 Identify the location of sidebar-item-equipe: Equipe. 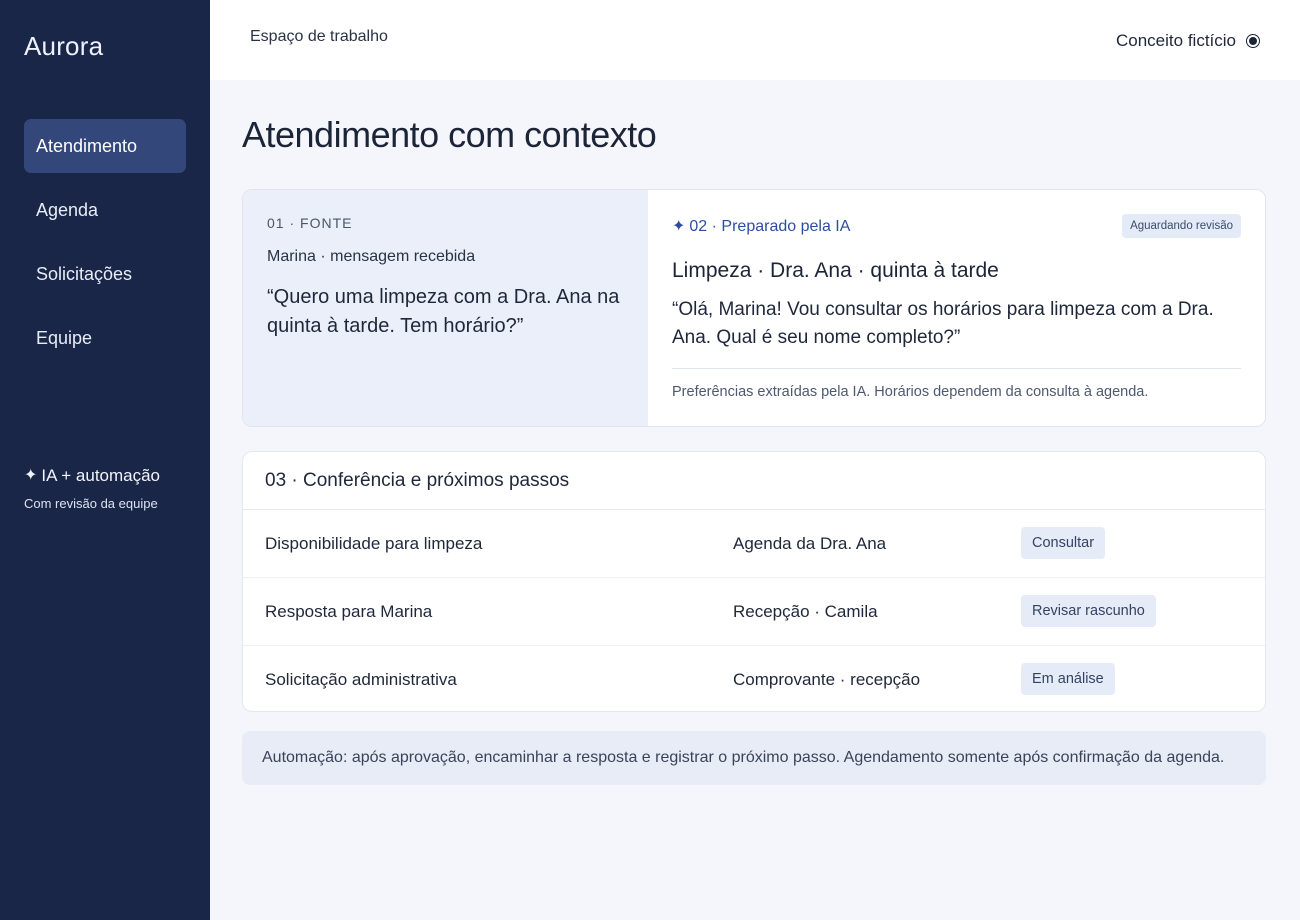
(105, 338).